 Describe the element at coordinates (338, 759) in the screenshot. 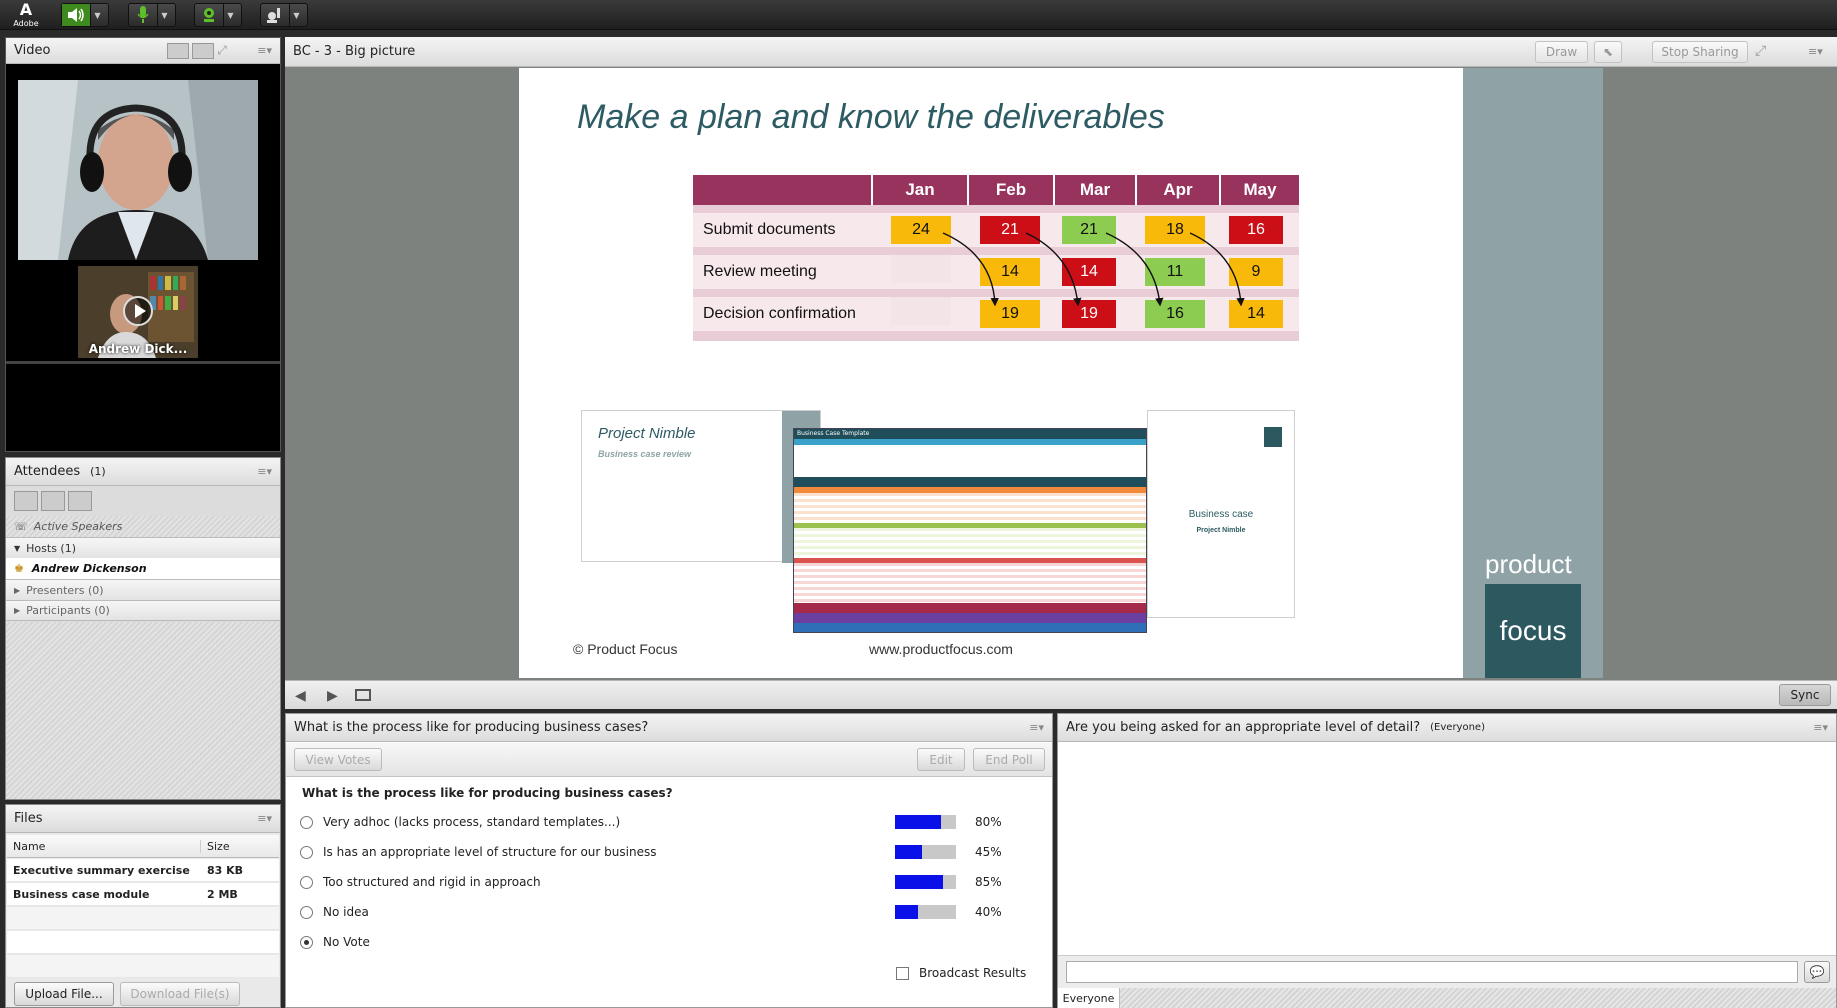

I see `view-votes-button: View Votes` at that location.